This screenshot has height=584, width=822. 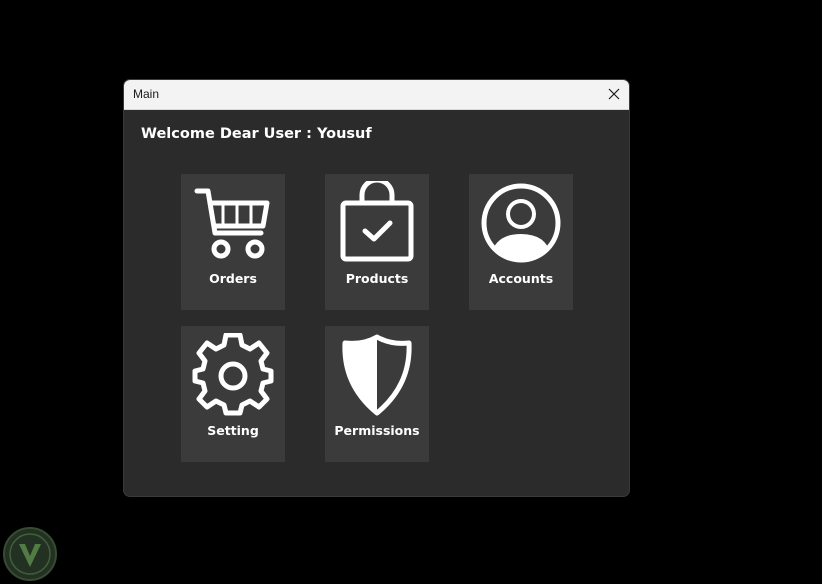 What do you see at coordinates (233, 374) in the screenshot?
I see `gear-icon` at bounding box center [233, 374].